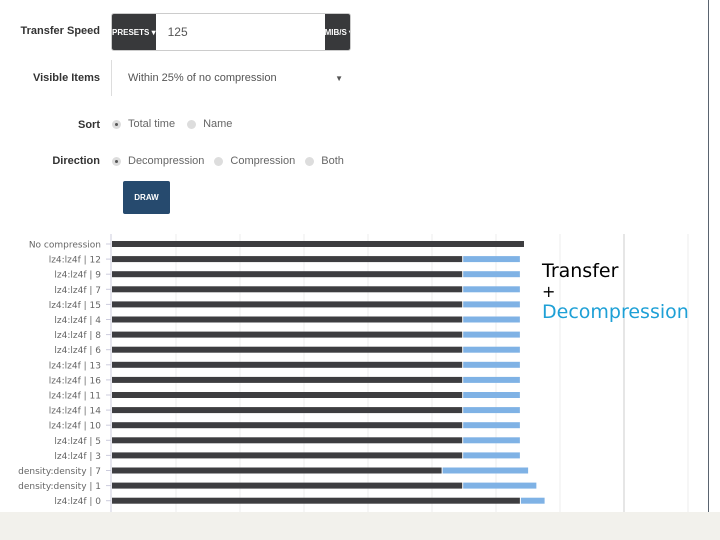  I want to click on y-tick-label: density:density | 7, so click(59, 472).